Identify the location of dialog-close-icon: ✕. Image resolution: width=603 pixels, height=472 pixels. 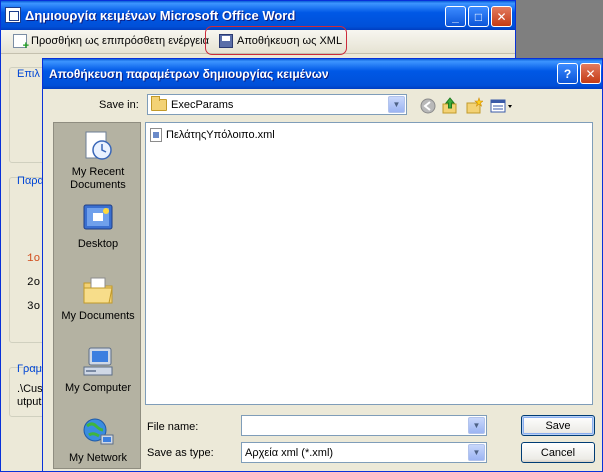
(590, 73).